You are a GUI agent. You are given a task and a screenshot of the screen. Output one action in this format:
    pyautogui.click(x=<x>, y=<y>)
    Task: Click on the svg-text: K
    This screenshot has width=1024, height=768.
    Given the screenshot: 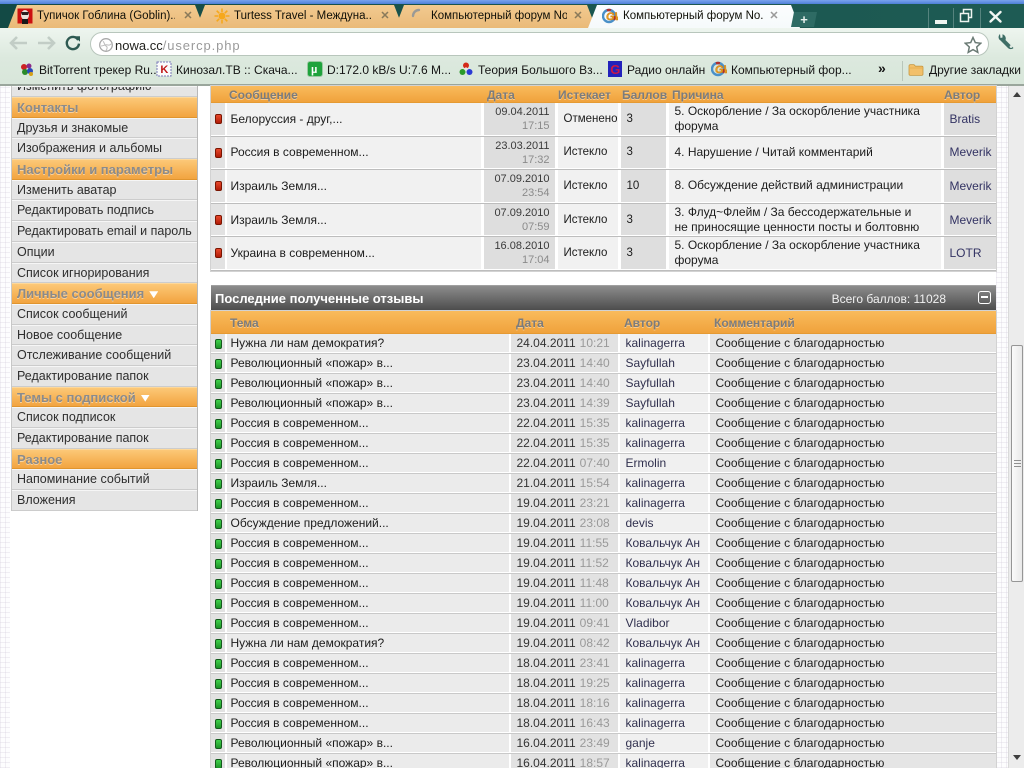 What is the action you would take?
    pyautogui.click(x=164, y=70)
    